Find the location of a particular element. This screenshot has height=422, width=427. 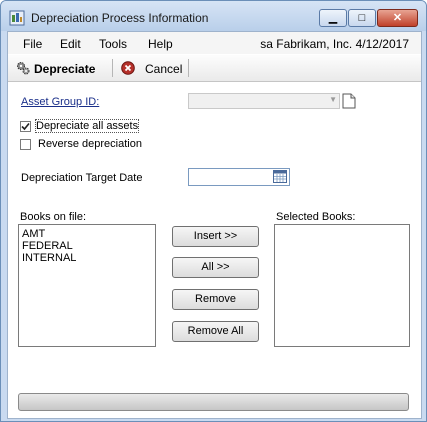

chevron-down-icon: ▼ is located at coordinates (333, 99).